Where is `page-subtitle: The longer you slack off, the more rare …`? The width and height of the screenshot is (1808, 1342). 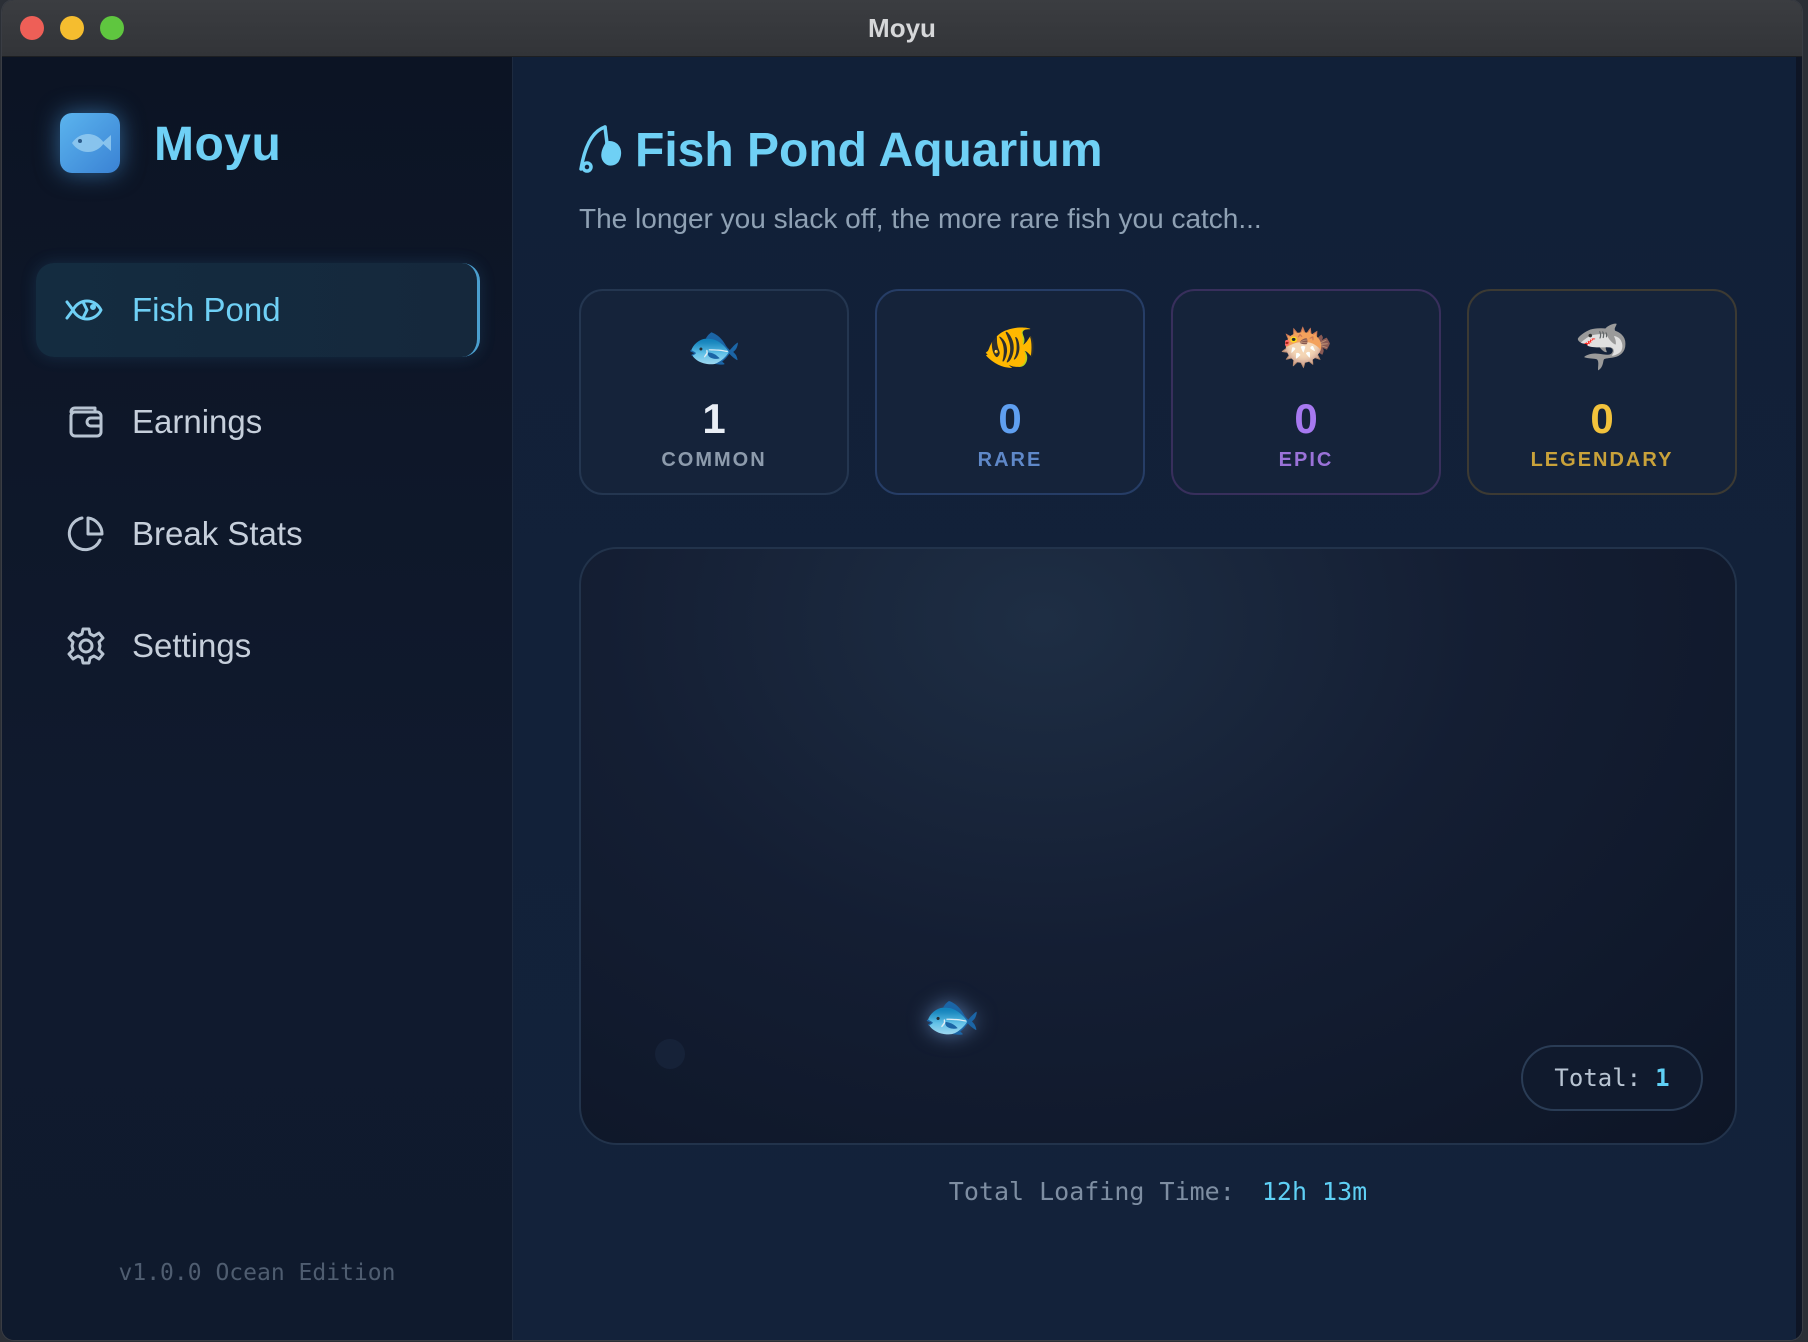
page-subtitle: The longer you slack off, the more rare … is located at coordinates (920, 218).